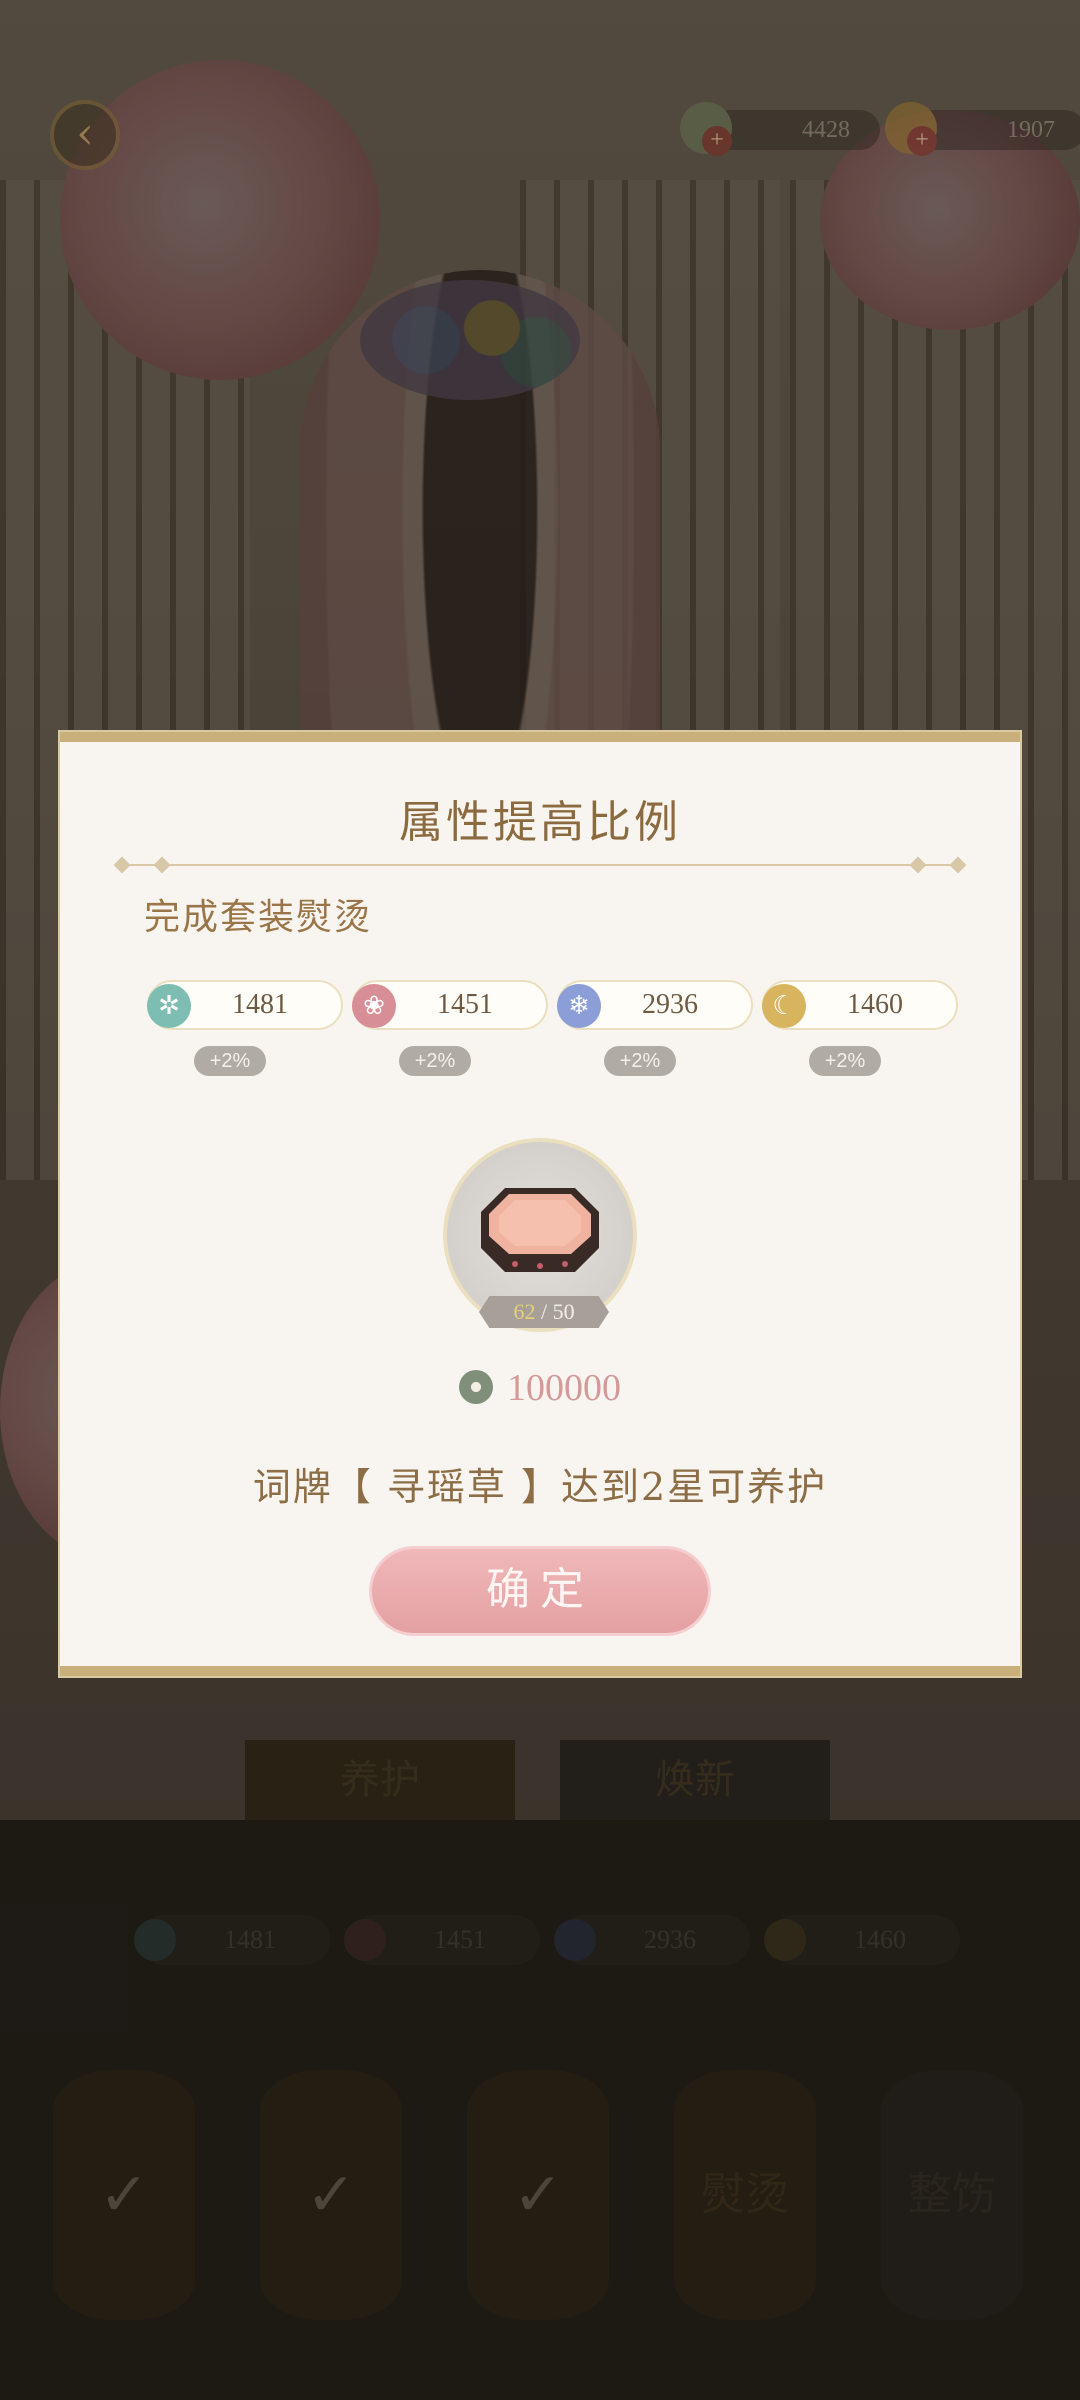 The width and height of the screenshot is (1080, 2400). I want to click on stat-pill: ❀ 1451, so click(450, 1005).